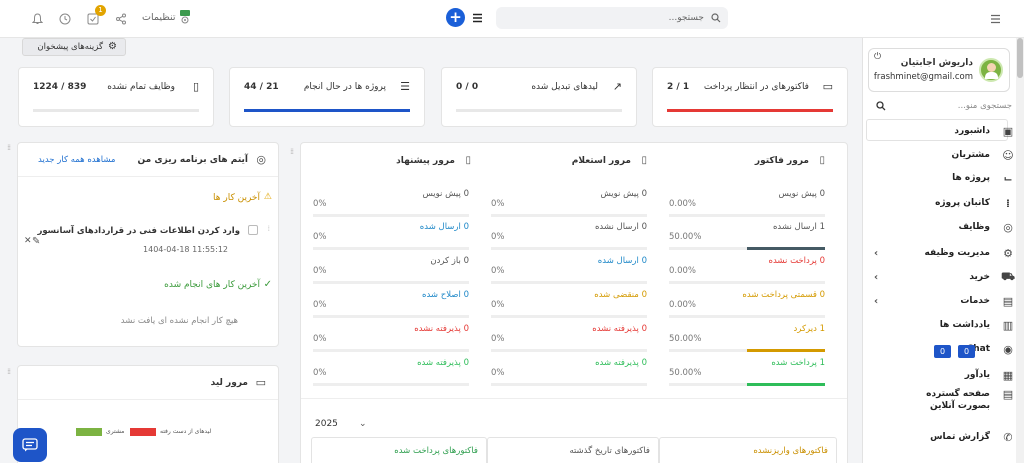 The height and width of the screenshot is (463, 1024). Describe the element at coordinates (1020, 250) in the screenshot. I see `scrollbar` at that location.